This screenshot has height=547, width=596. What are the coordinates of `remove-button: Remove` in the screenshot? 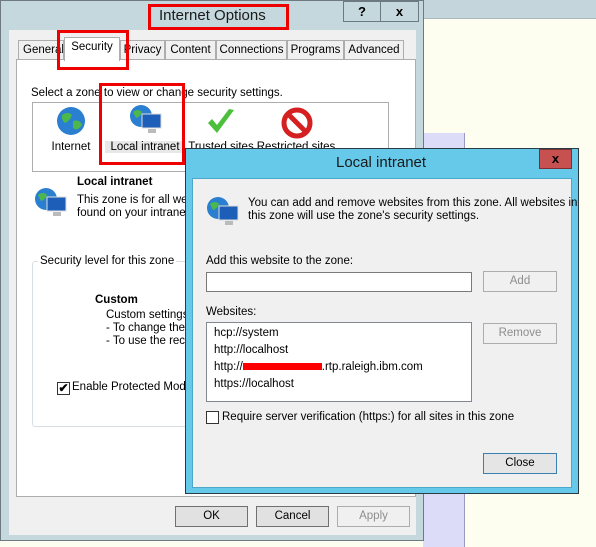 It's located at (520, 333).